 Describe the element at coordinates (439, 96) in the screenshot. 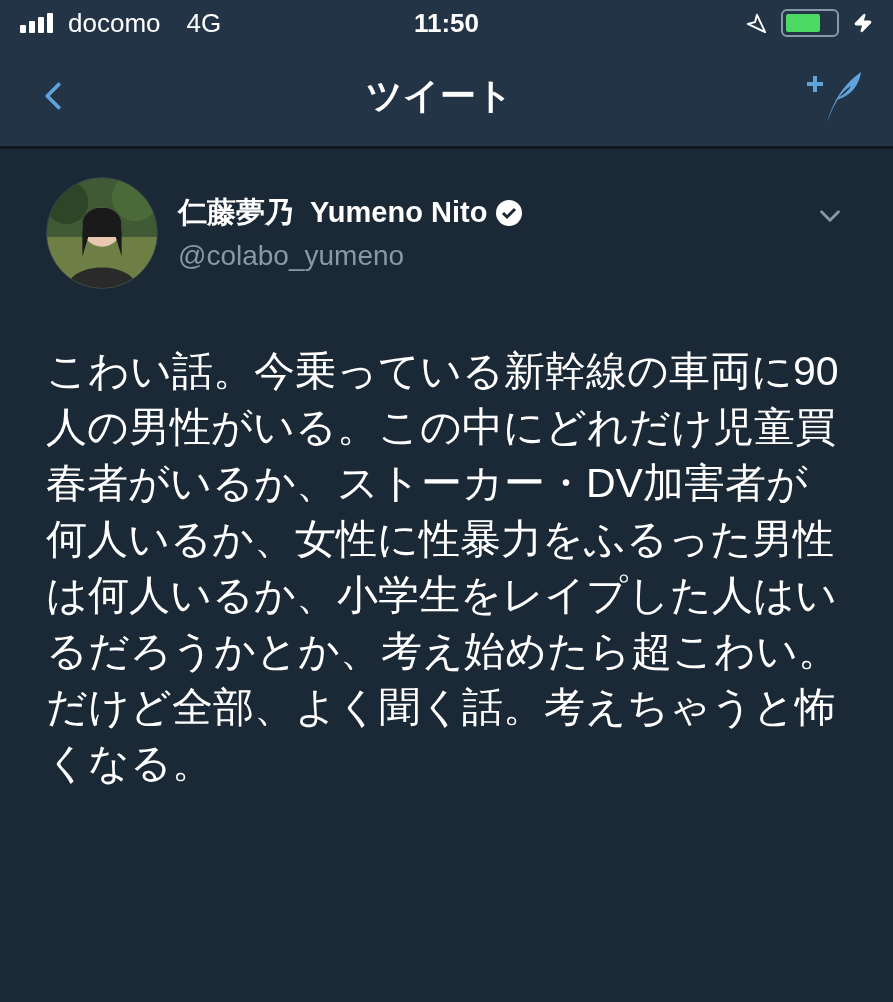

I see `nav-title: ツイート` at that location.